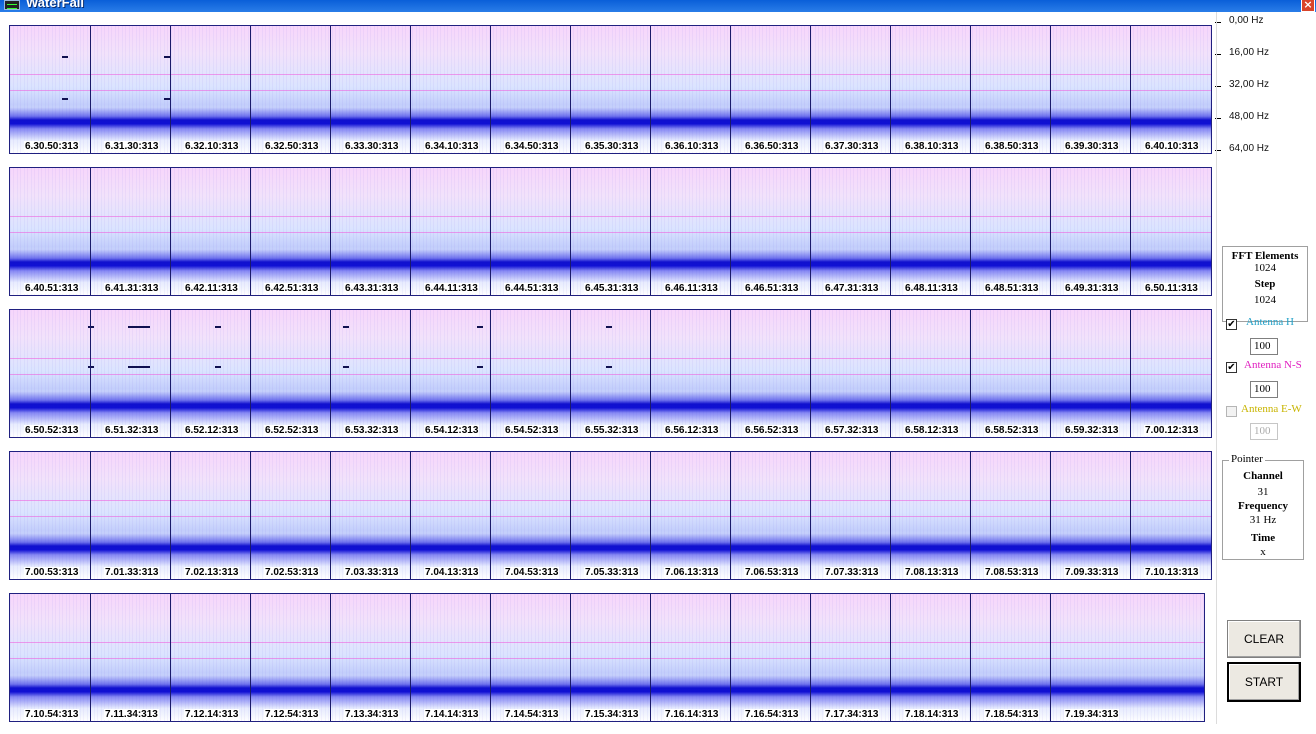  What do you see at coordinates (131, 714) in the screenshot?
I see `timestamp-label: 7.11.34:313` at bounding box center [131, 714].